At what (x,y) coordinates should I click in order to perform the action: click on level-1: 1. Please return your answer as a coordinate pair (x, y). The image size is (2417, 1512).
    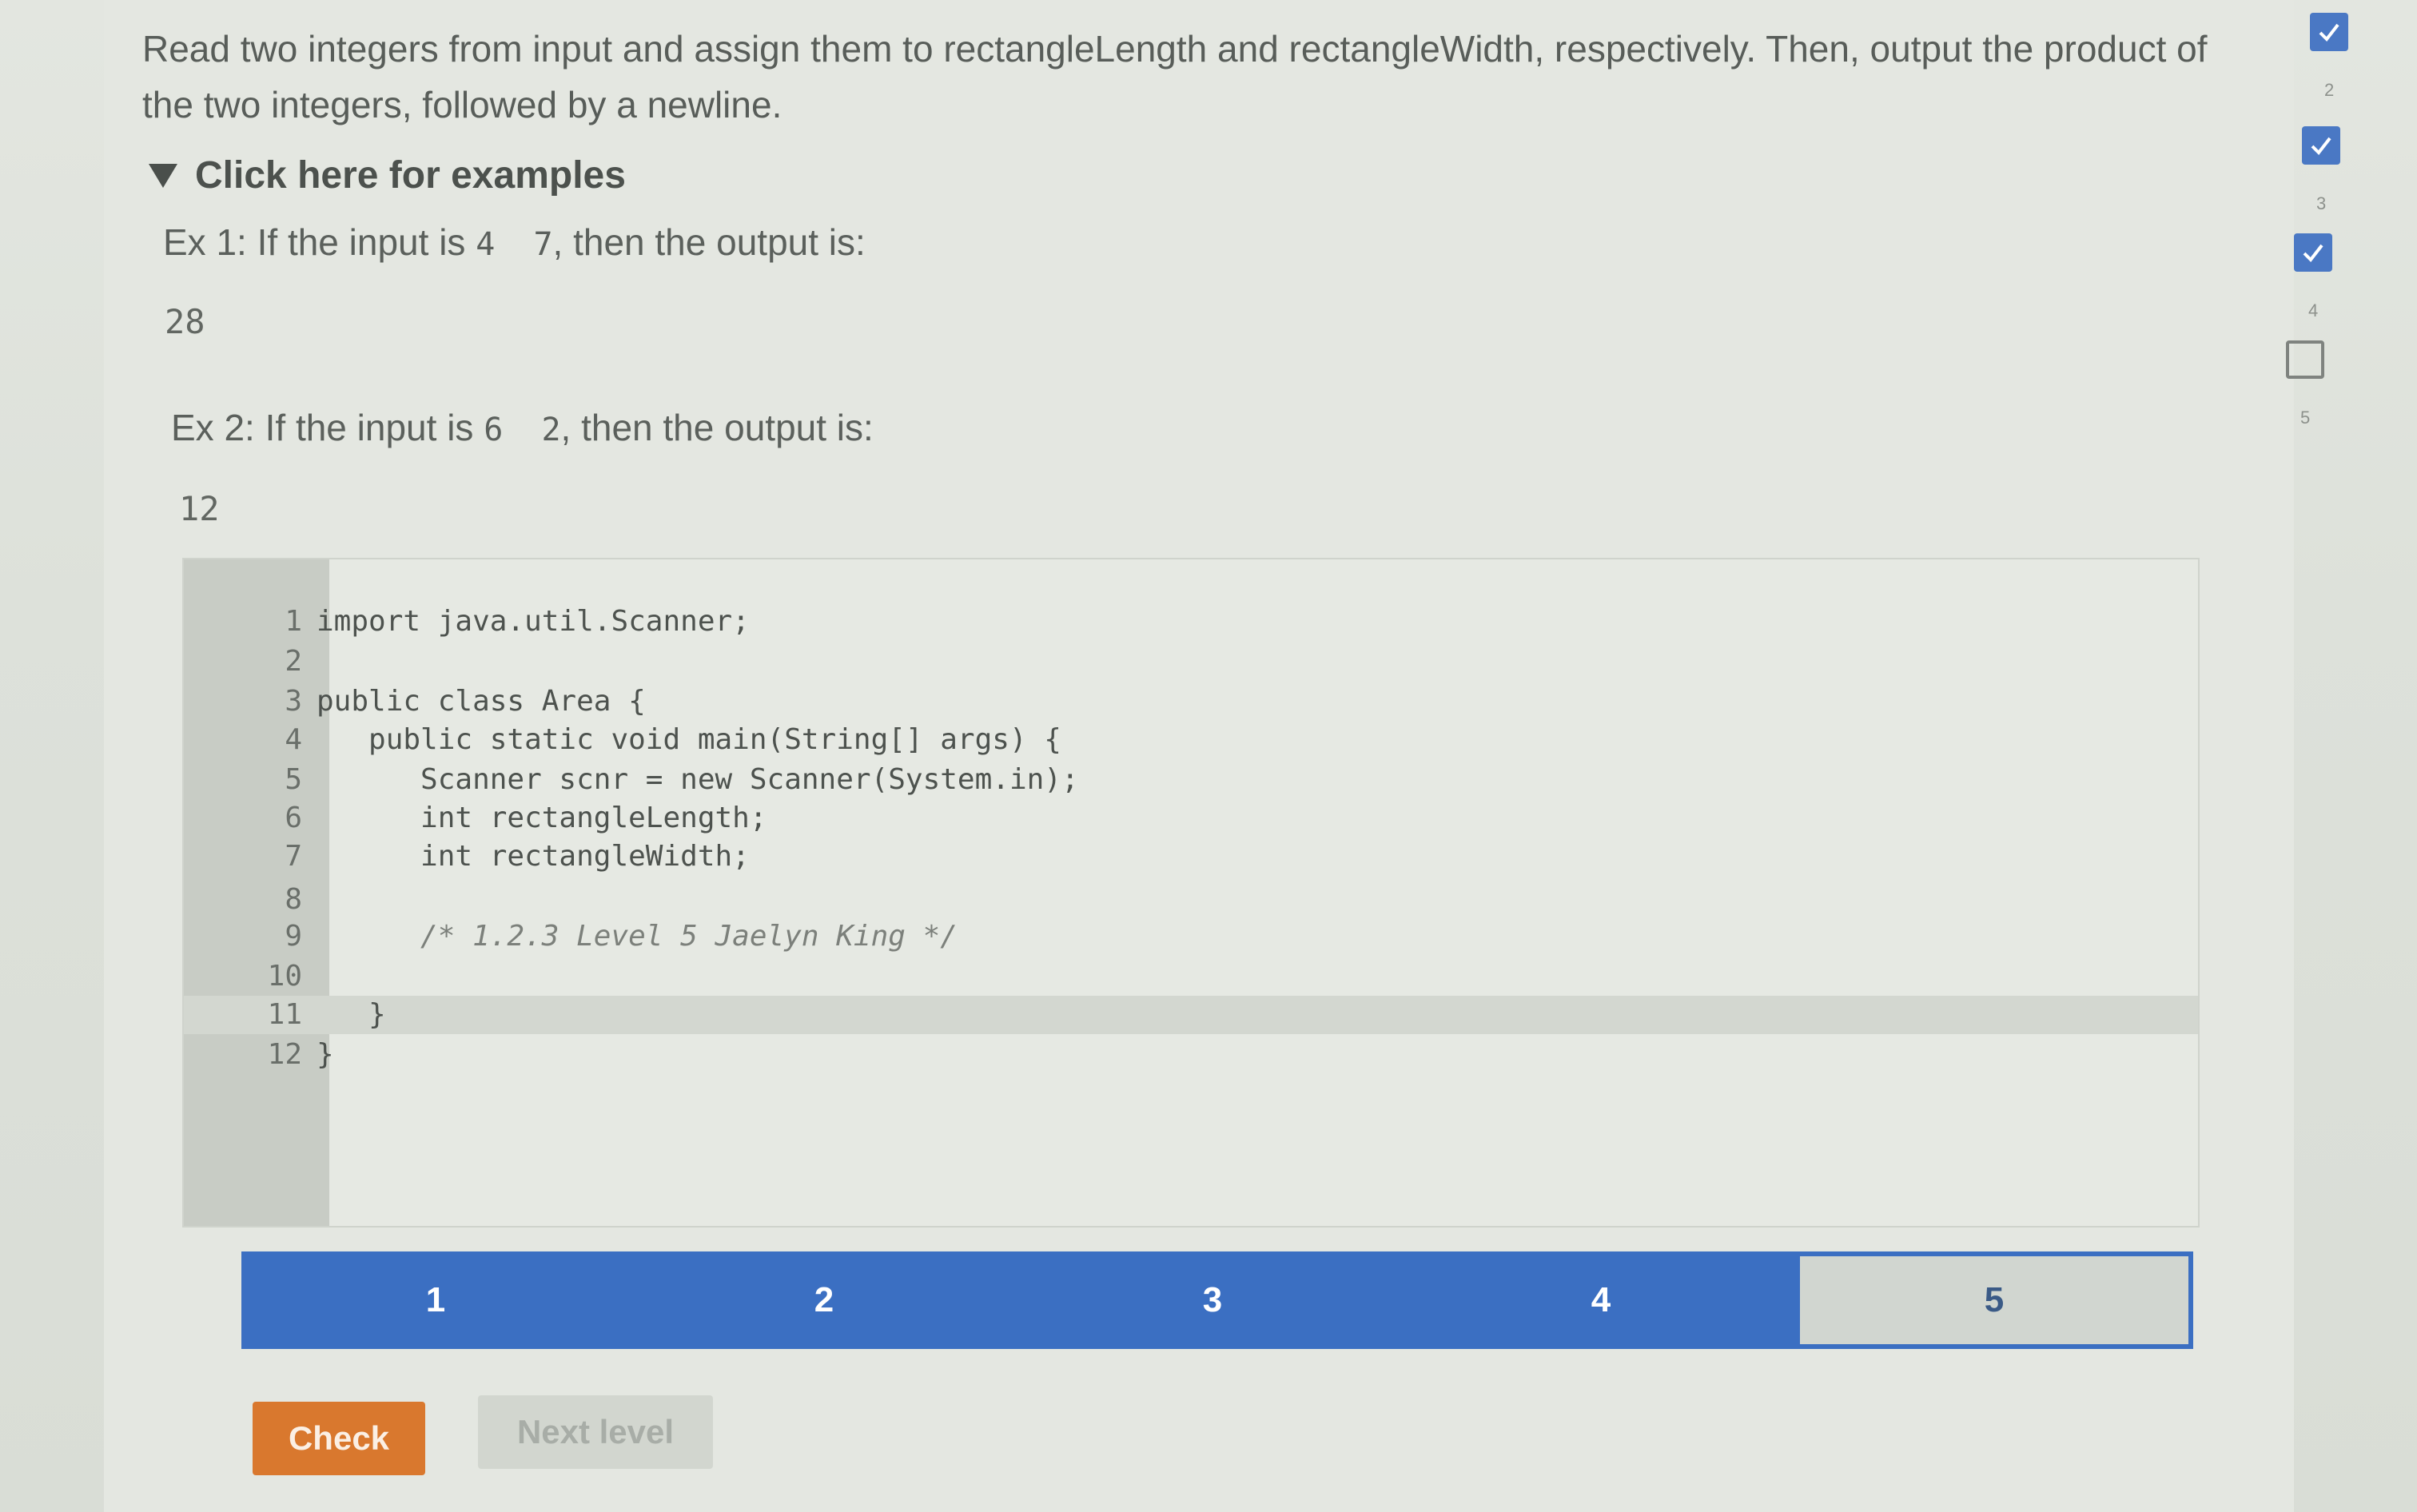
    Looking at the image, I should click on (435, 1300).